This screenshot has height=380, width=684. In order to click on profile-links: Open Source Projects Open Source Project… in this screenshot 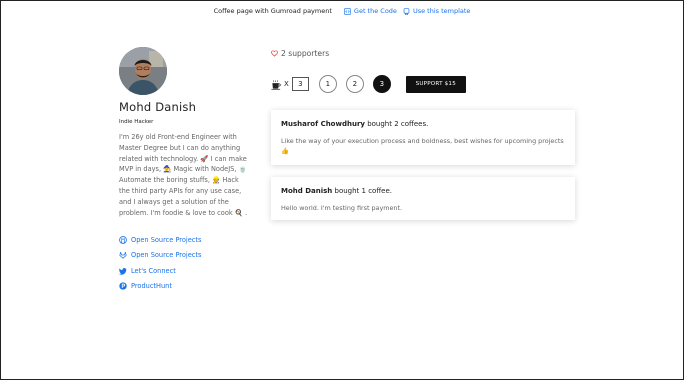, I will do `click(186, 262)`.